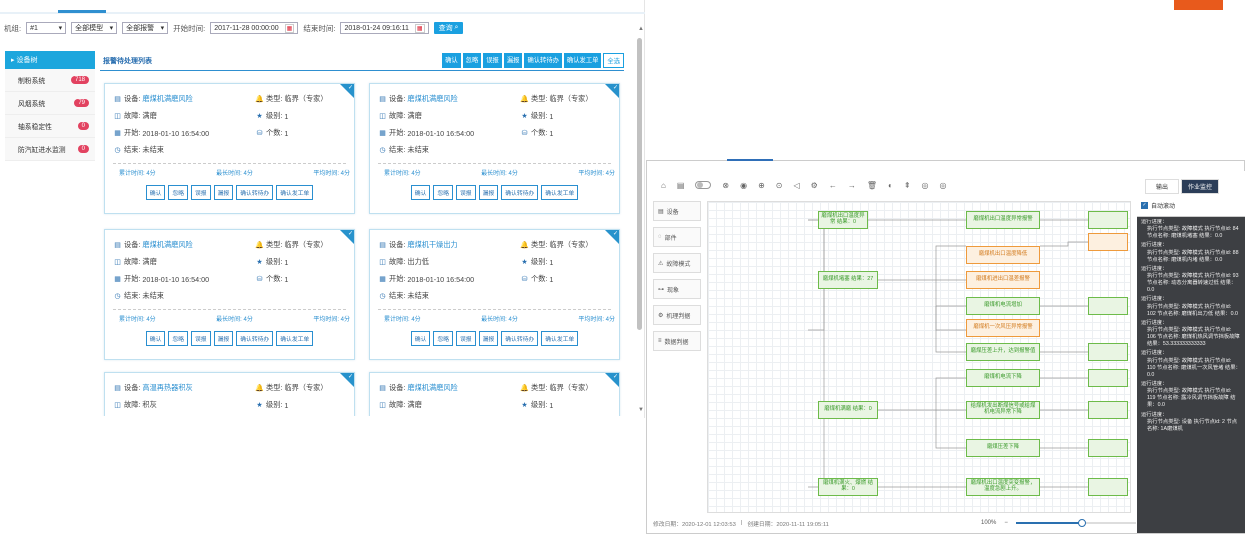 The image size is (1245, 534). What do you see at coordinates (1003, 448) in the screenshot?
I see `diagram-node: 磨煤压差下降` at bounding box center [1003, 448].